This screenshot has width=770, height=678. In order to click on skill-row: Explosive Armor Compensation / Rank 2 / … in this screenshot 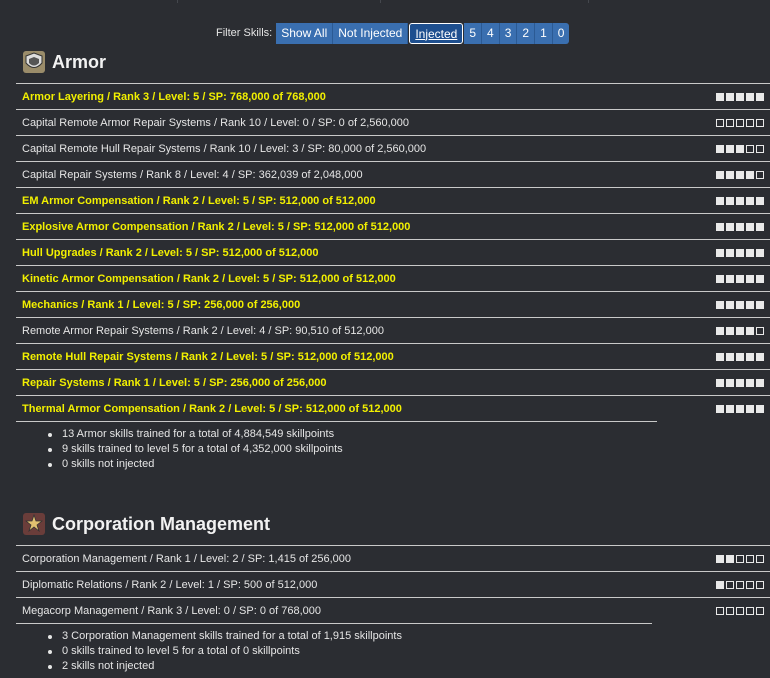, I will do `click(393, 226)`.